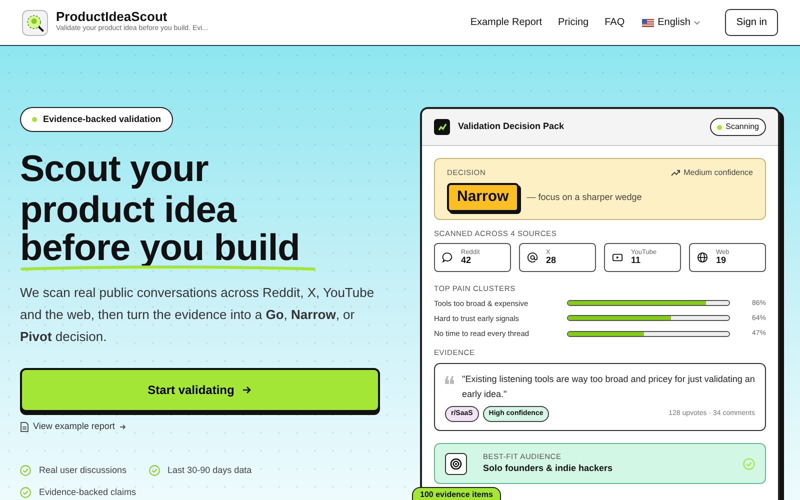  I want to click on trend-icon, so click(675, 173).